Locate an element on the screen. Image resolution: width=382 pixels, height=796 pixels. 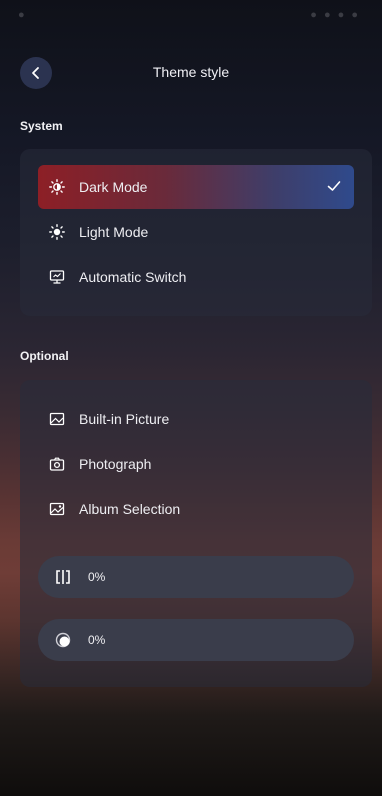
blur-value: 0% is located at coordinates (97, 577).